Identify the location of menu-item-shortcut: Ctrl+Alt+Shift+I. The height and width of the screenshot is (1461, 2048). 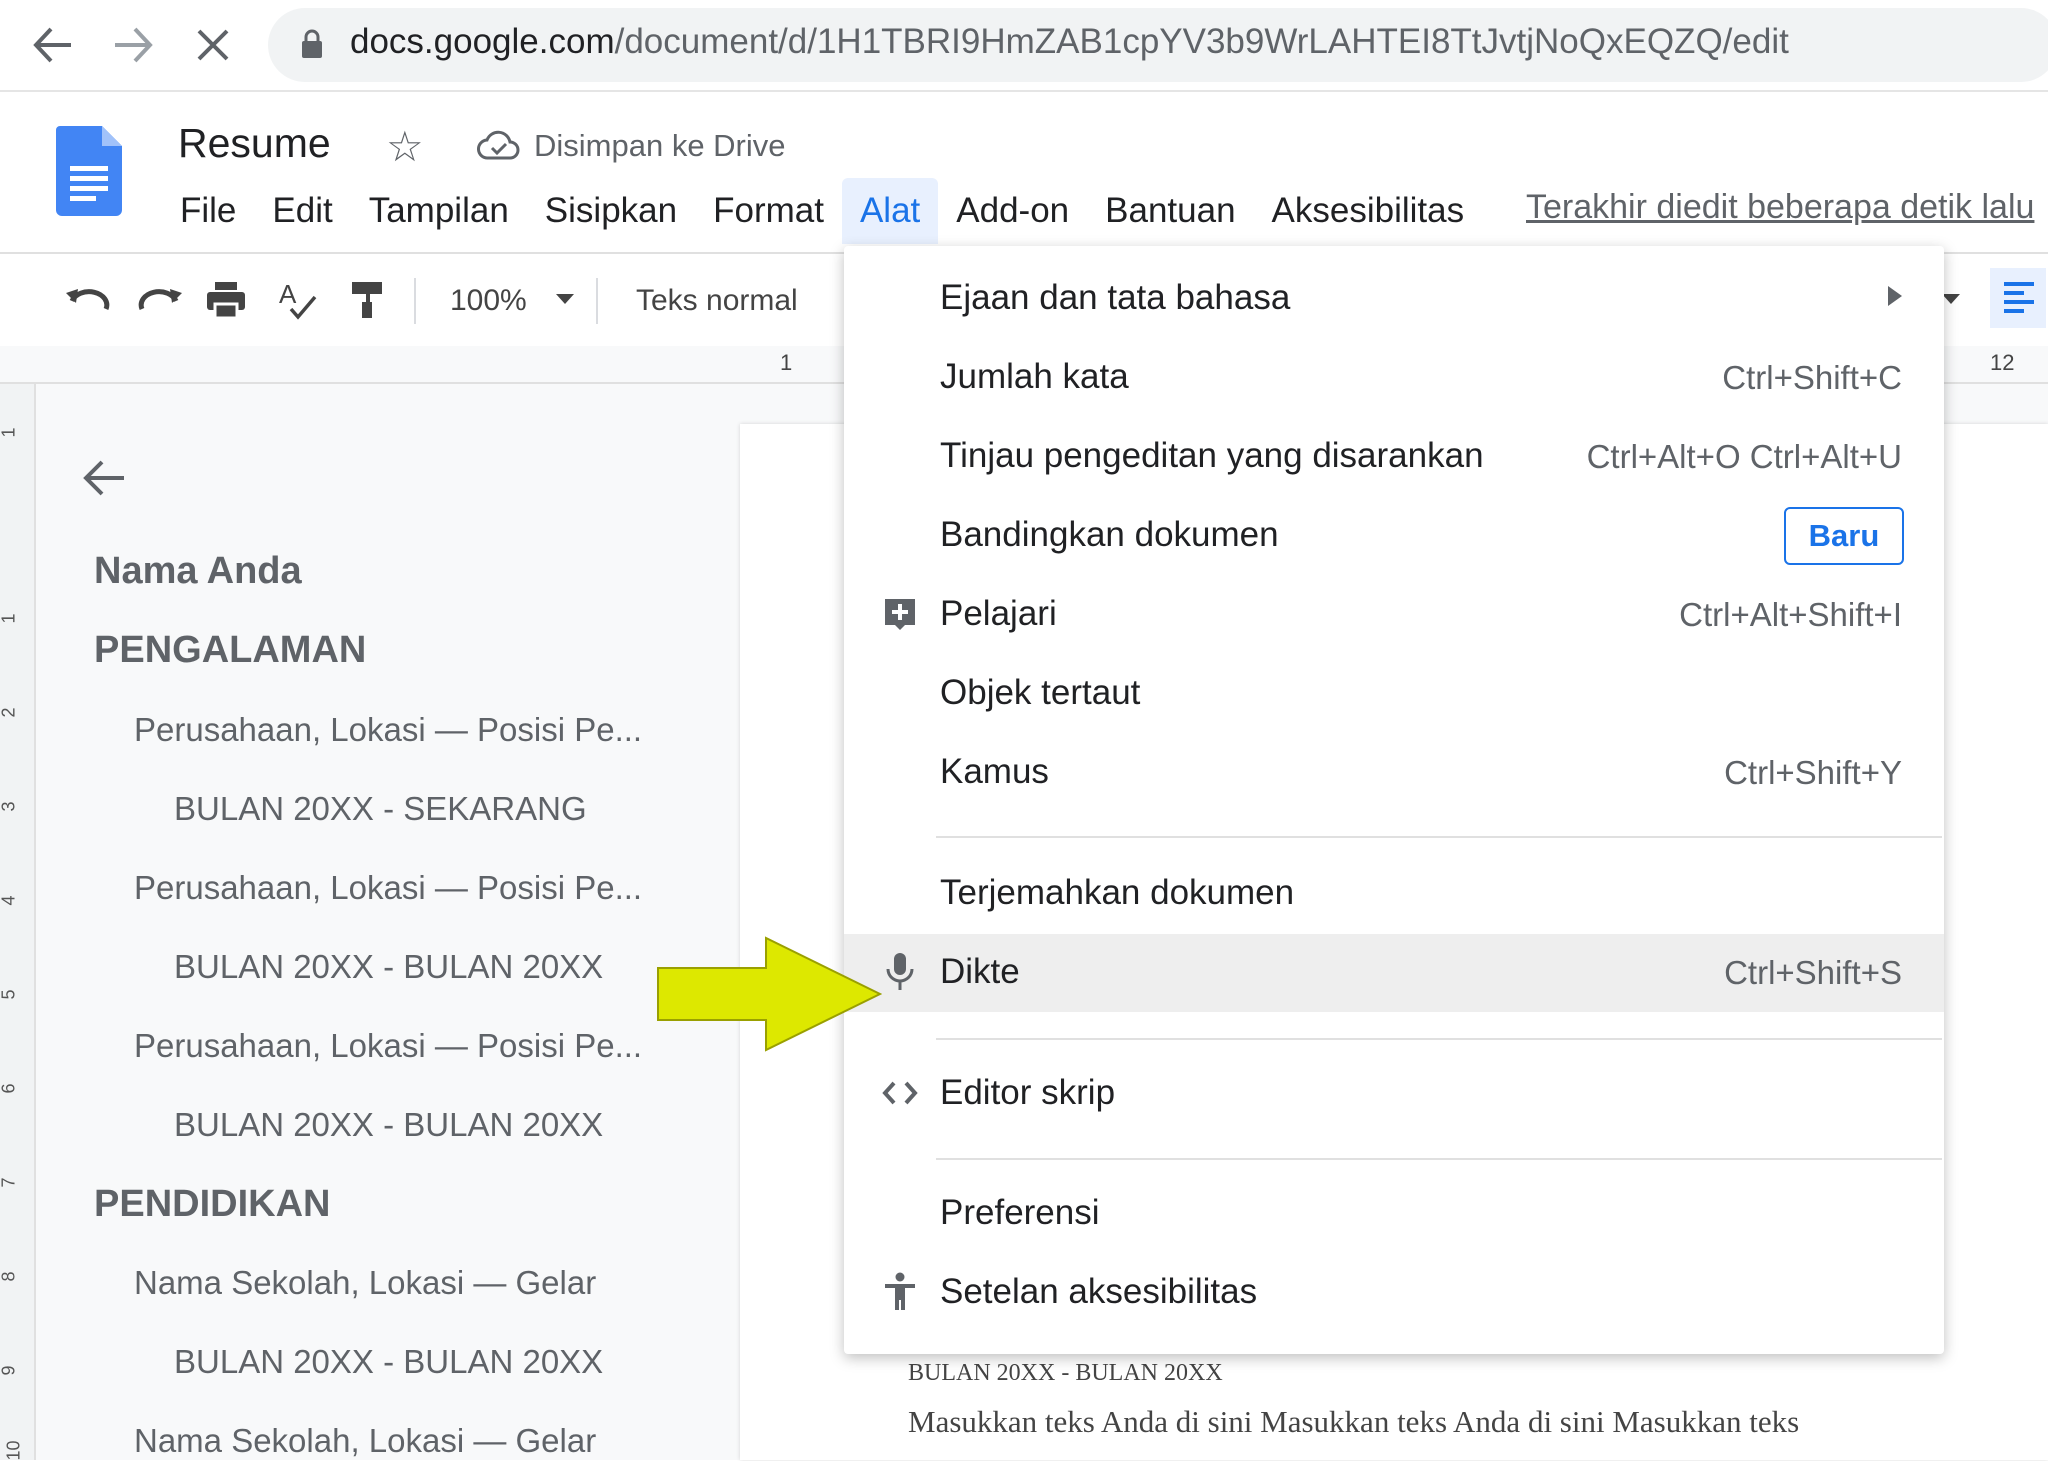
(1790, 614).